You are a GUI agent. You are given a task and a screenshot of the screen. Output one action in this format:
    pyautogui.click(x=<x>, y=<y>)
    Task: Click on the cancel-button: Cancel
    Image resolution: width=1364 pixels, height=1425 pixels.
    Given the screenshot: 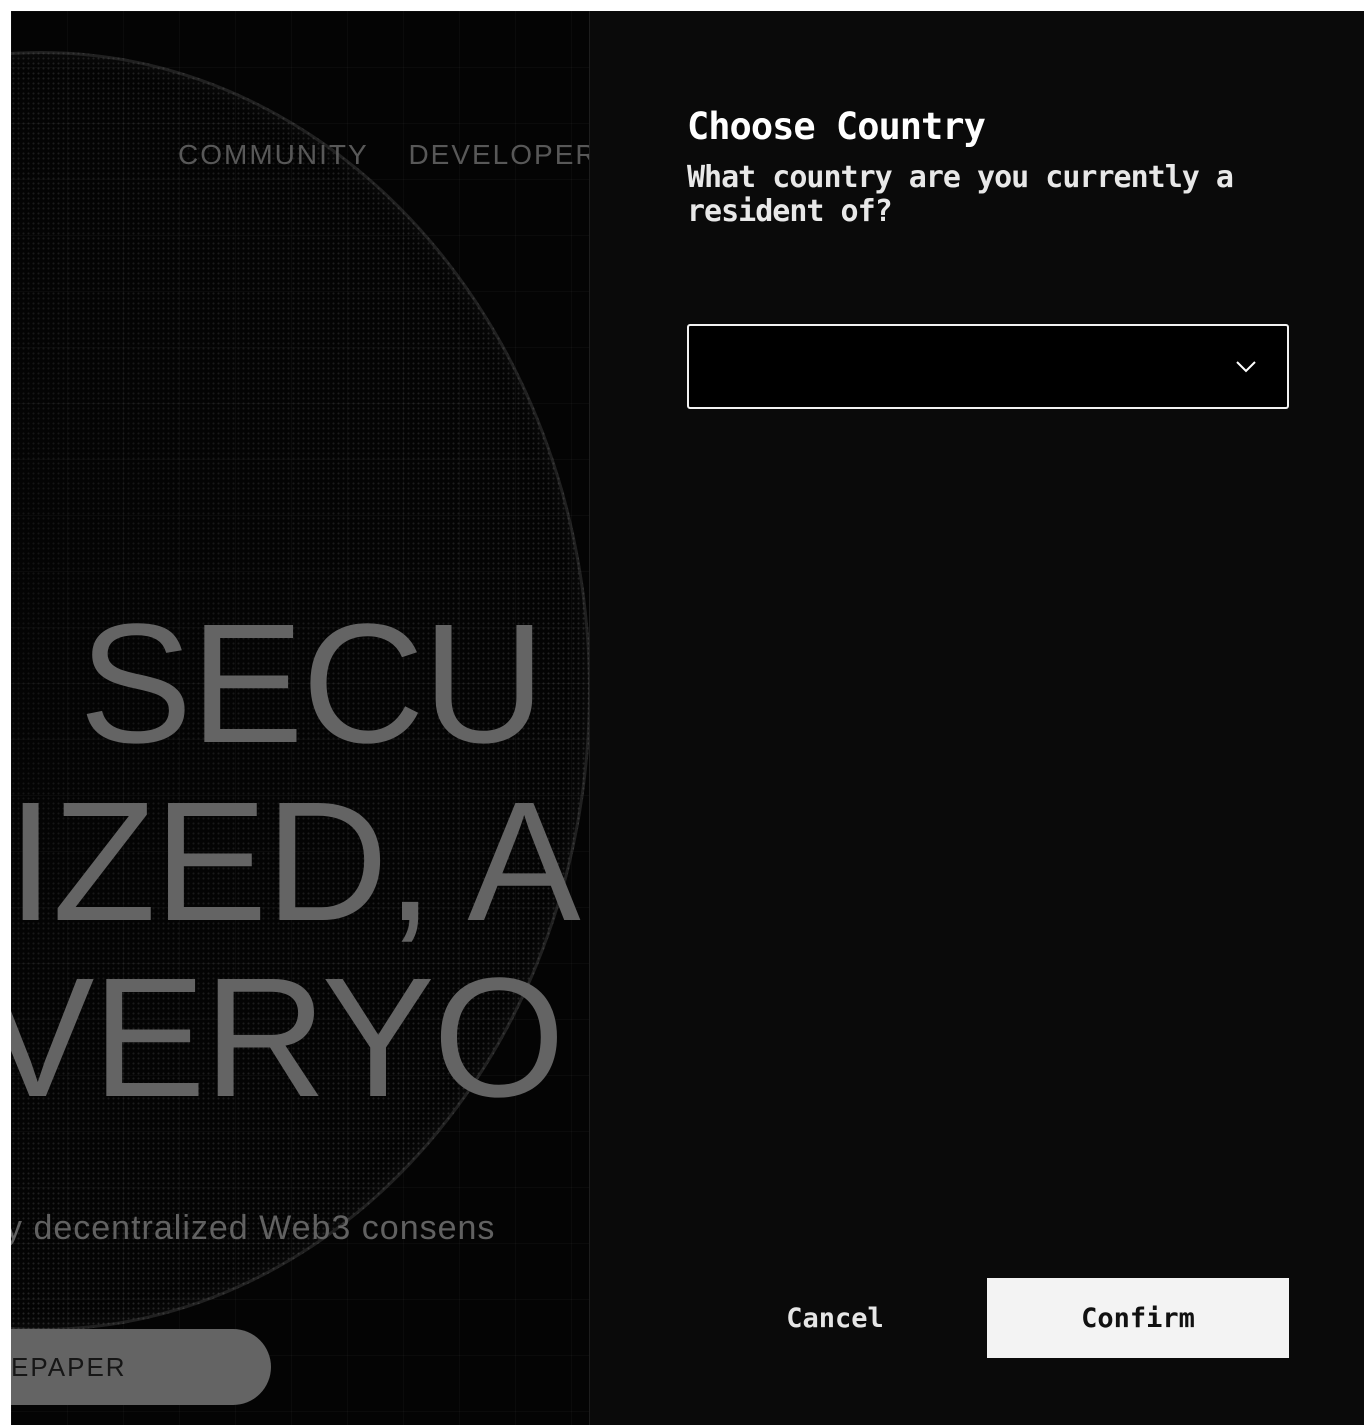 What is the action you would take?
    pyautogui.click(x=835, y=1318)
    